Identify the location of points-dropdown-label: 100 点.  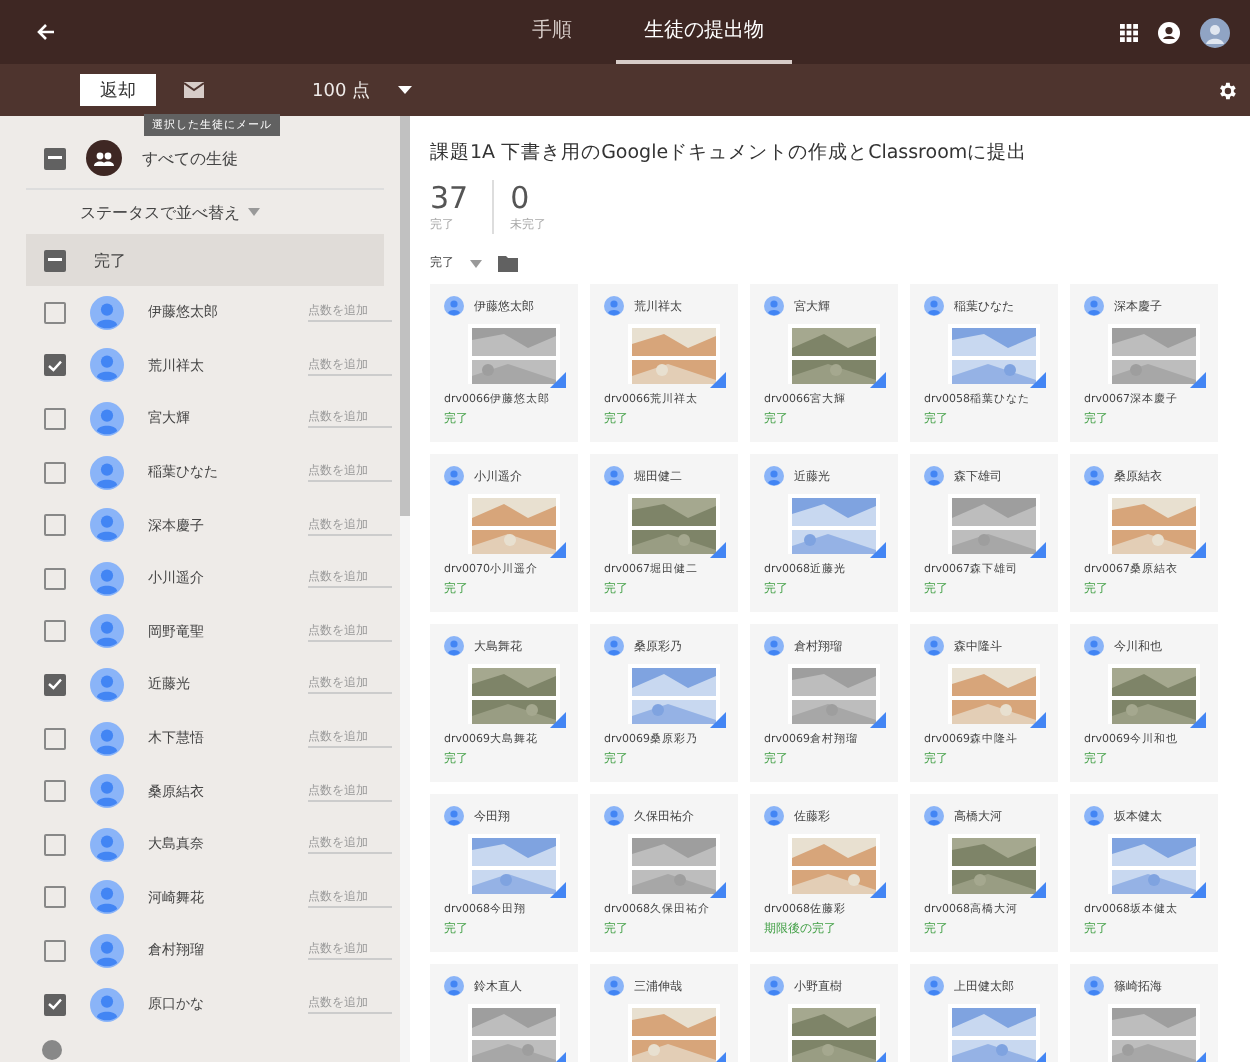
(341, 90).